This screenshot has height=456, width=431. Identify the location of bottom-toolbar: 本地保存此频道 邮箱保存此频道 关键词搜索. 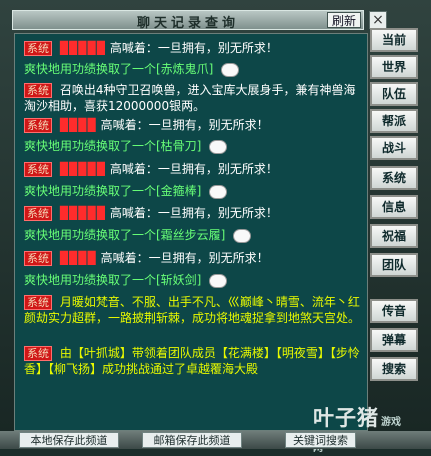
(215, 440).